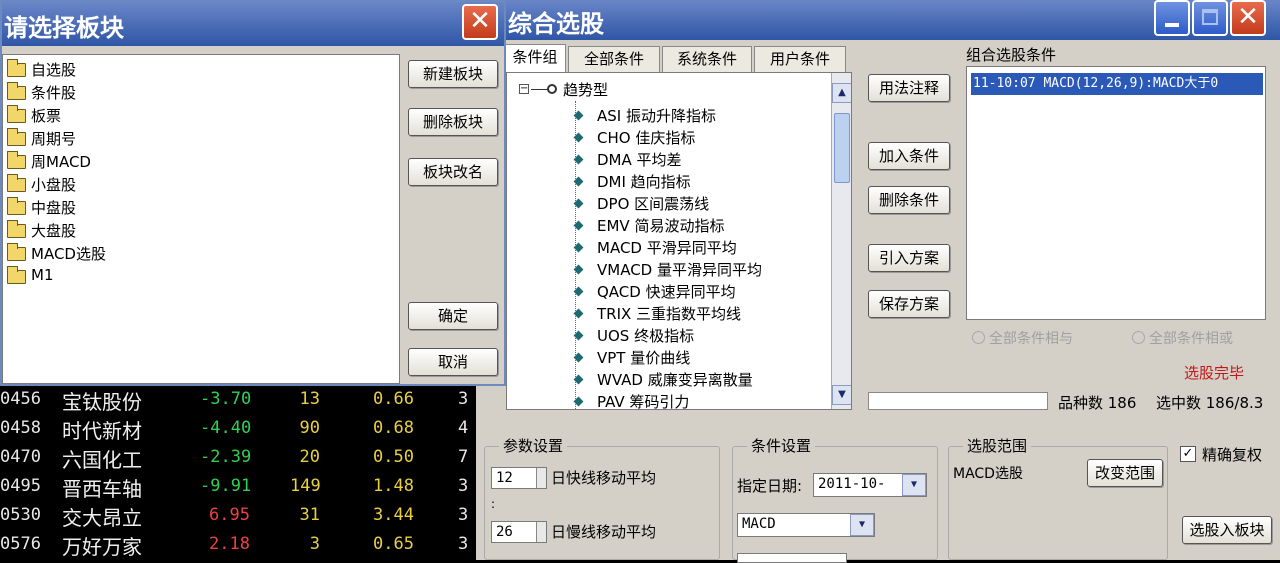  I want to click on add-condition-button: 加入条件, so click(909, 156).